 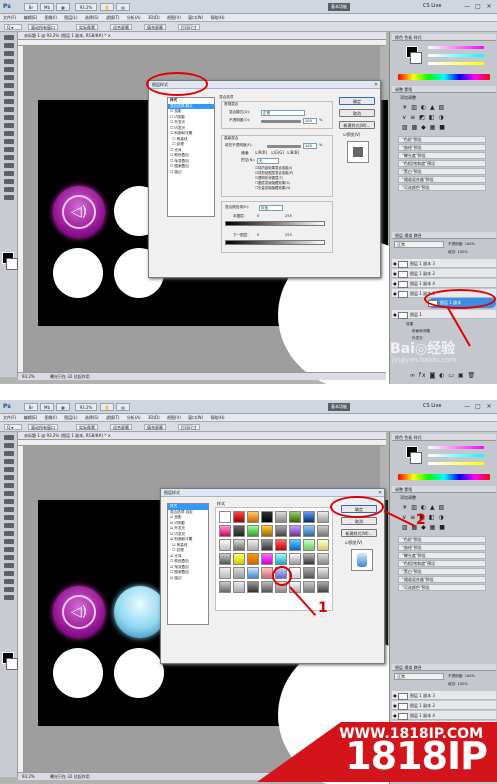 I want to click on list-item: ☐ 描边, so click(x=191, y=173).